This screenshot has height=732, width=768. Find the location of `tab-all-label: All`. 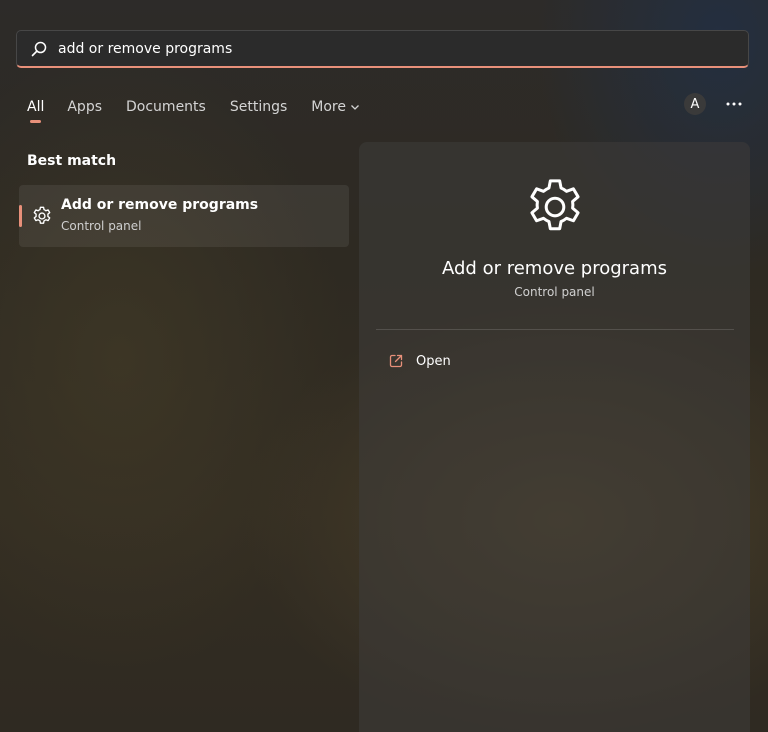

tab-all-label: All is located at coordinates (36, 107).